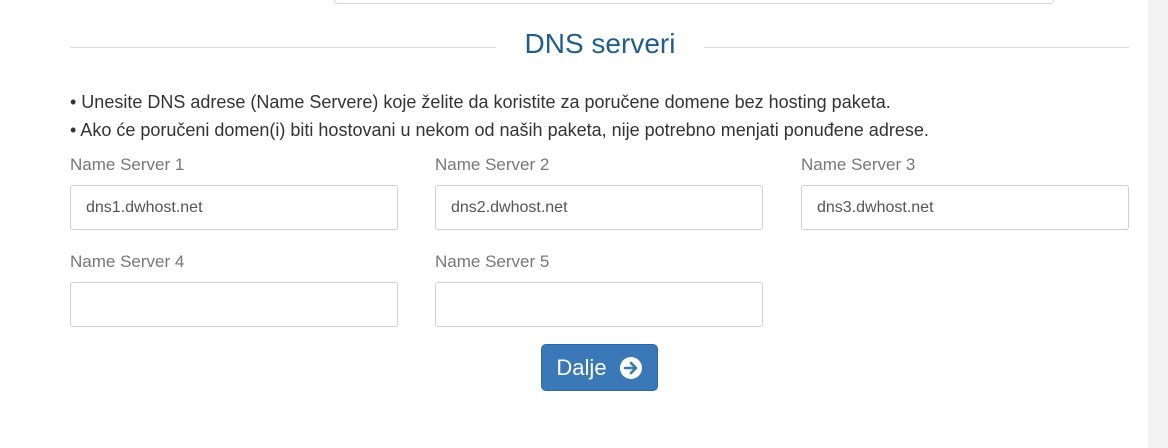 The height and width of the screenshot is (448, 1168). Describe the element at coordinates (858, 164) in the screenshot. I see `name-server-3-label: Name Server 3` at that location.